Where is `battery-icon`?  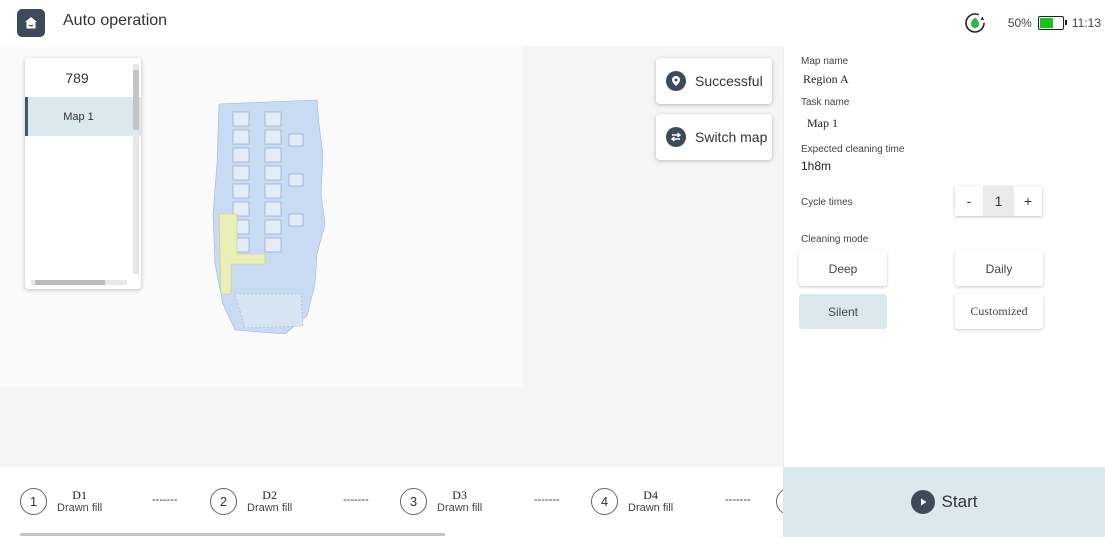
battery-icon is located at coordinates (1052, 23).